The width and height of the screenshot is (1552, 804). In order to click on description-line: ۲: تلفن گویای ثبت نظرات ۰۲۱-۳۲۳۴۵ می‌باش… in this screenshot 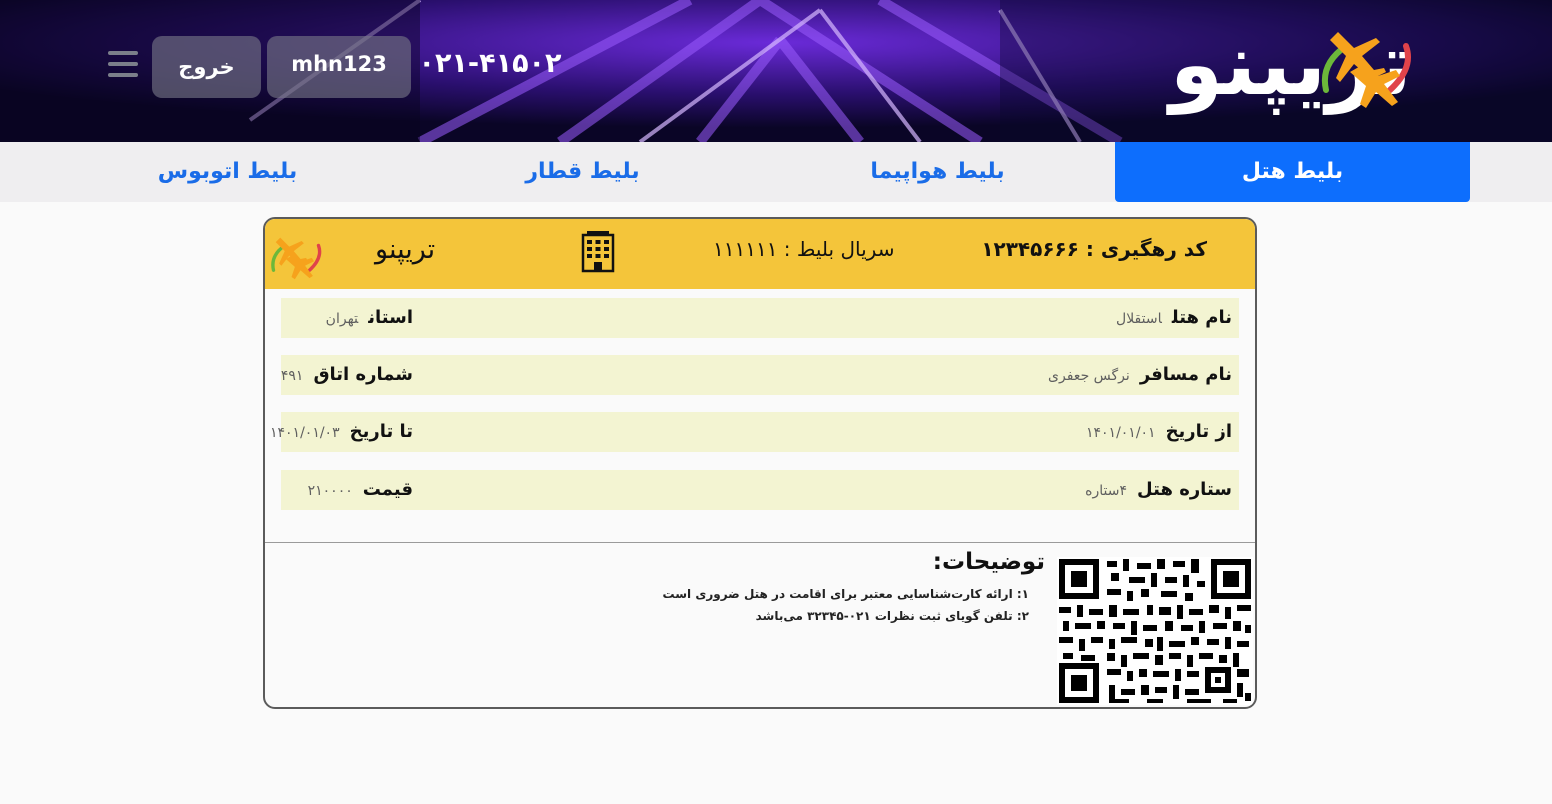, I will do `click(892, 616)`.